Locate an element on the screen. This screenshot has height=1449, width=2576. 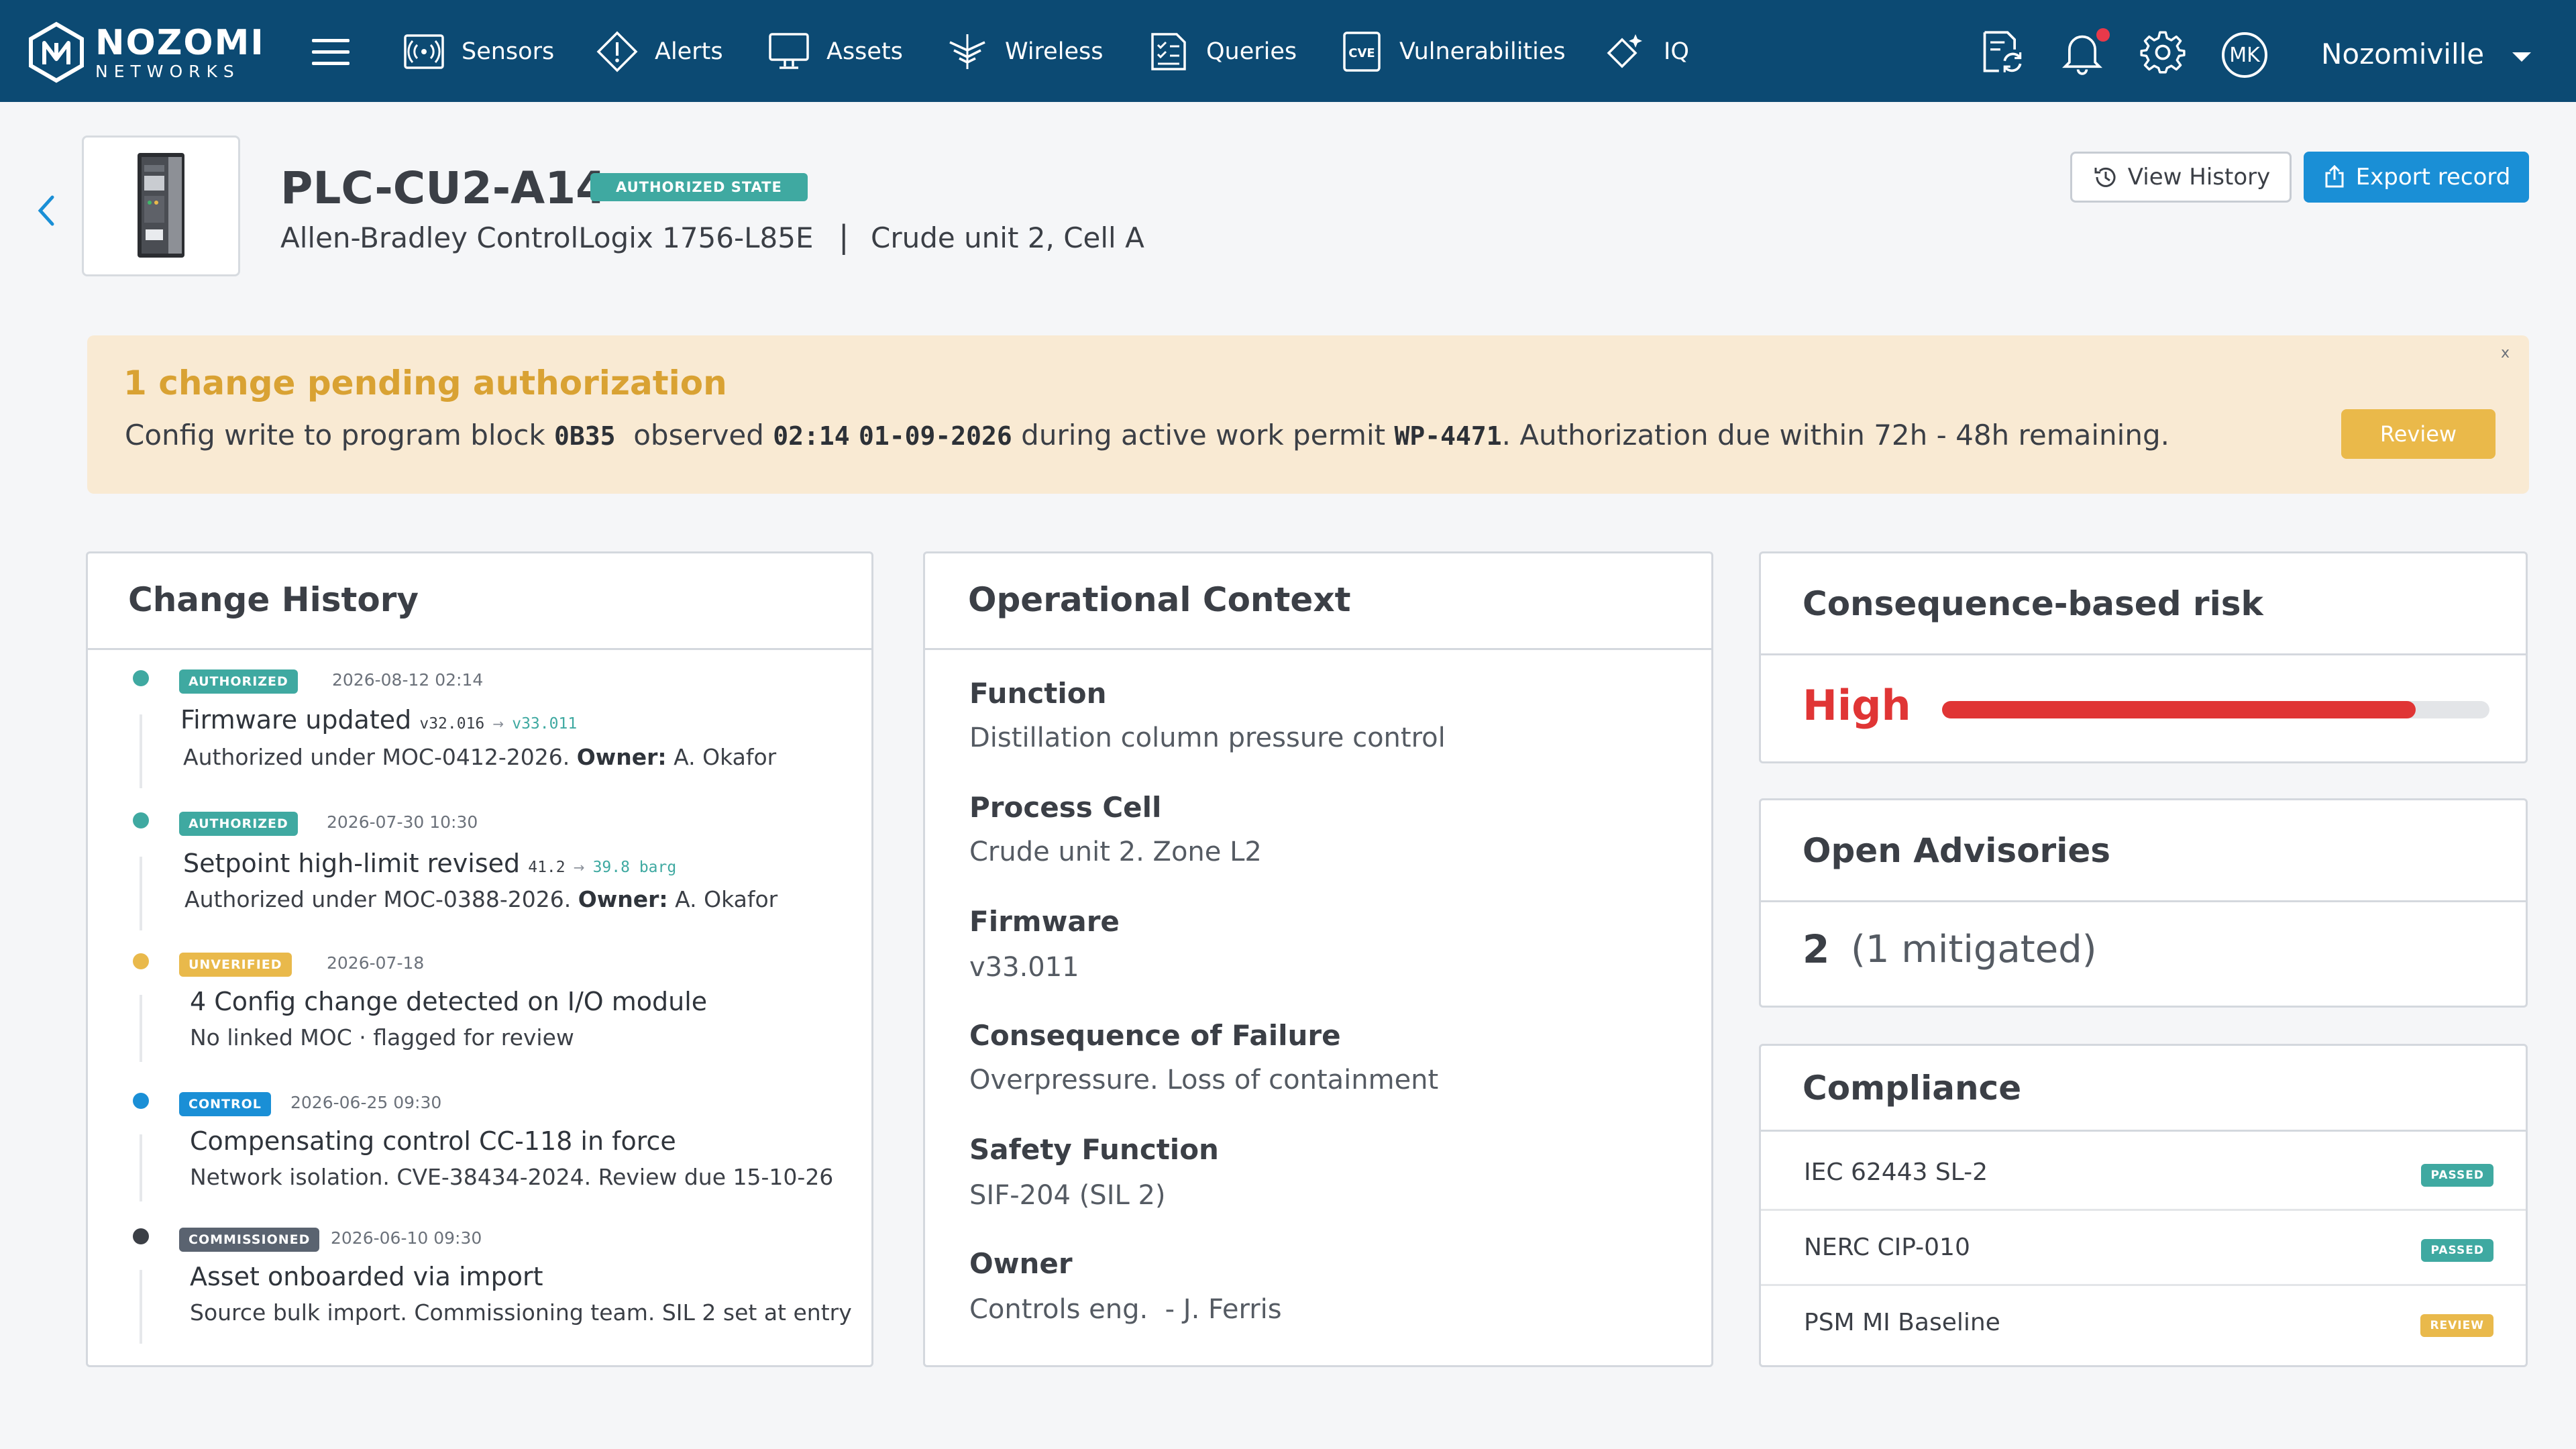
work-permit-id: WP-4471 is located at coordinates (1448, 436).